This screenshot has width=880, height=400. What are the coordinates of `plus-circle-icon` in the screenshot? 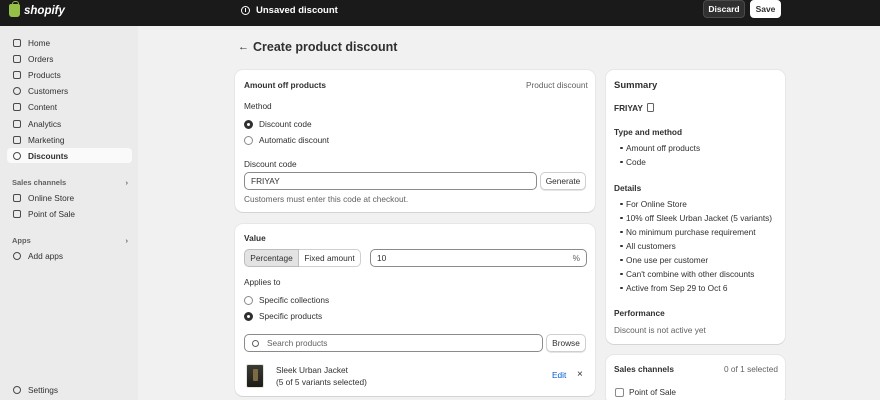 It's located at (17, 255).